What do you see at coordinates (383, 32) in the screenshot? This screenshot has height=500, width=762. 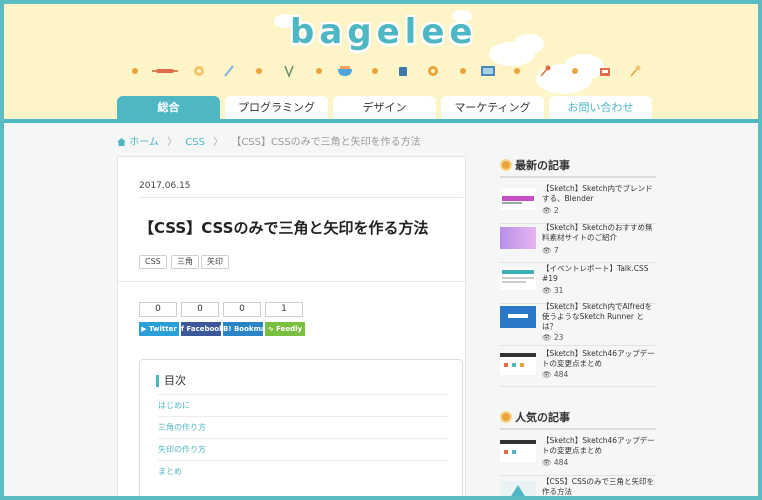 I see `site-logo: bagelee` at bounding box center [383, 32].